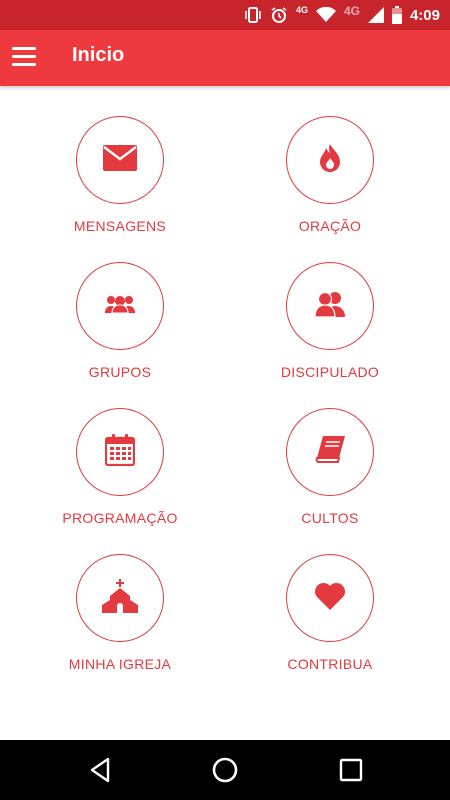 This screenshot has width=450, height=800. I want to click on tile-grupos: GRUPOS, so click(120, 306).